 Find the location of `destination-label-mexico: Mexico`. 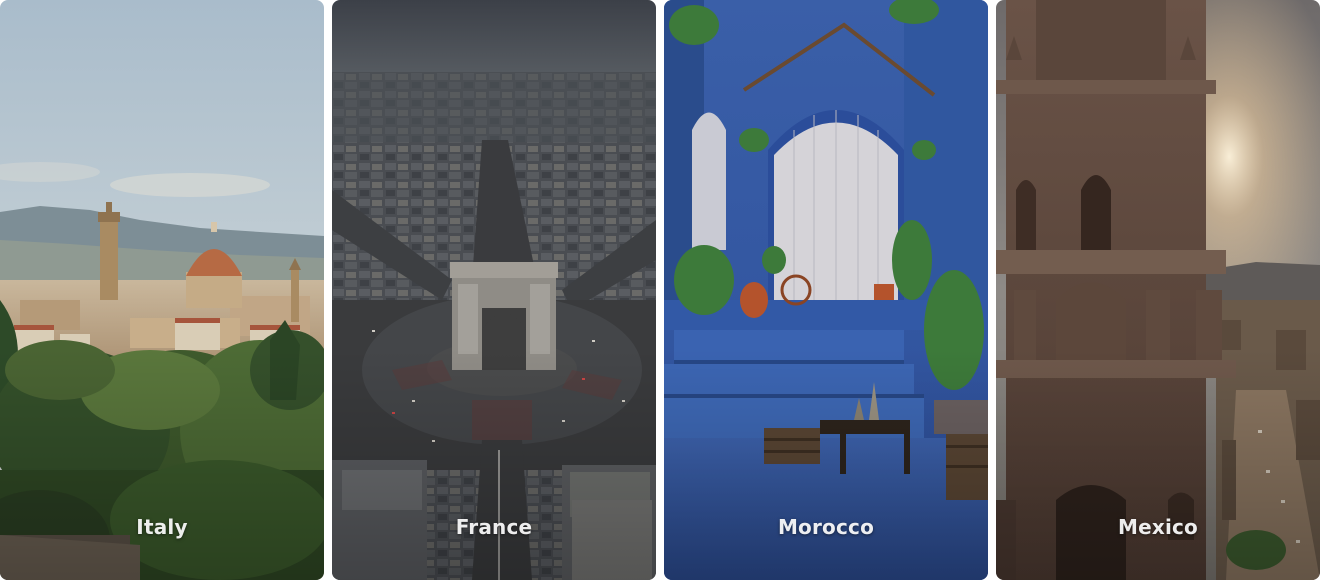

destination-label-mexico: Mexico is located at coordinates (1158, 527).